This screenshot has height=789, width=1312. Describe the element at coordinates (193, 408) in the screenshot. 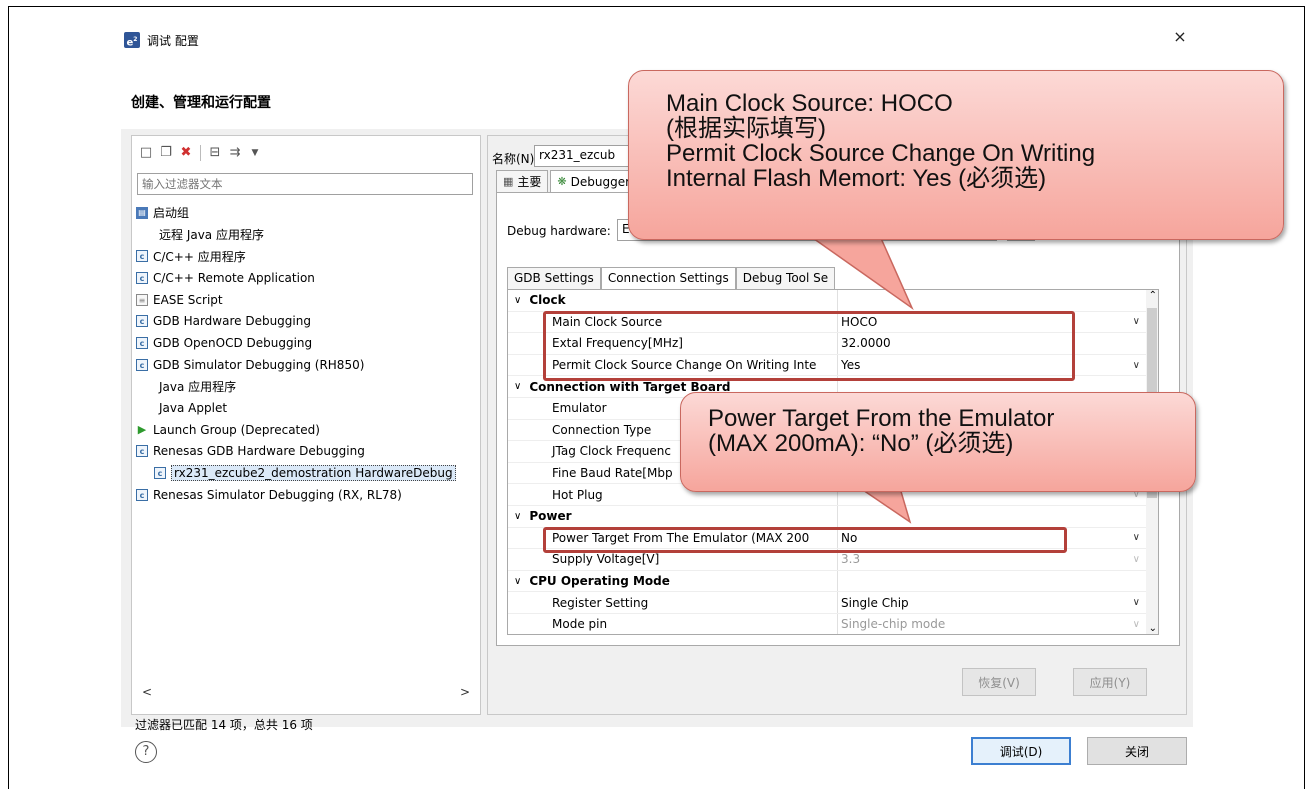

I see `tree-item-label: Java Applet` at that location.